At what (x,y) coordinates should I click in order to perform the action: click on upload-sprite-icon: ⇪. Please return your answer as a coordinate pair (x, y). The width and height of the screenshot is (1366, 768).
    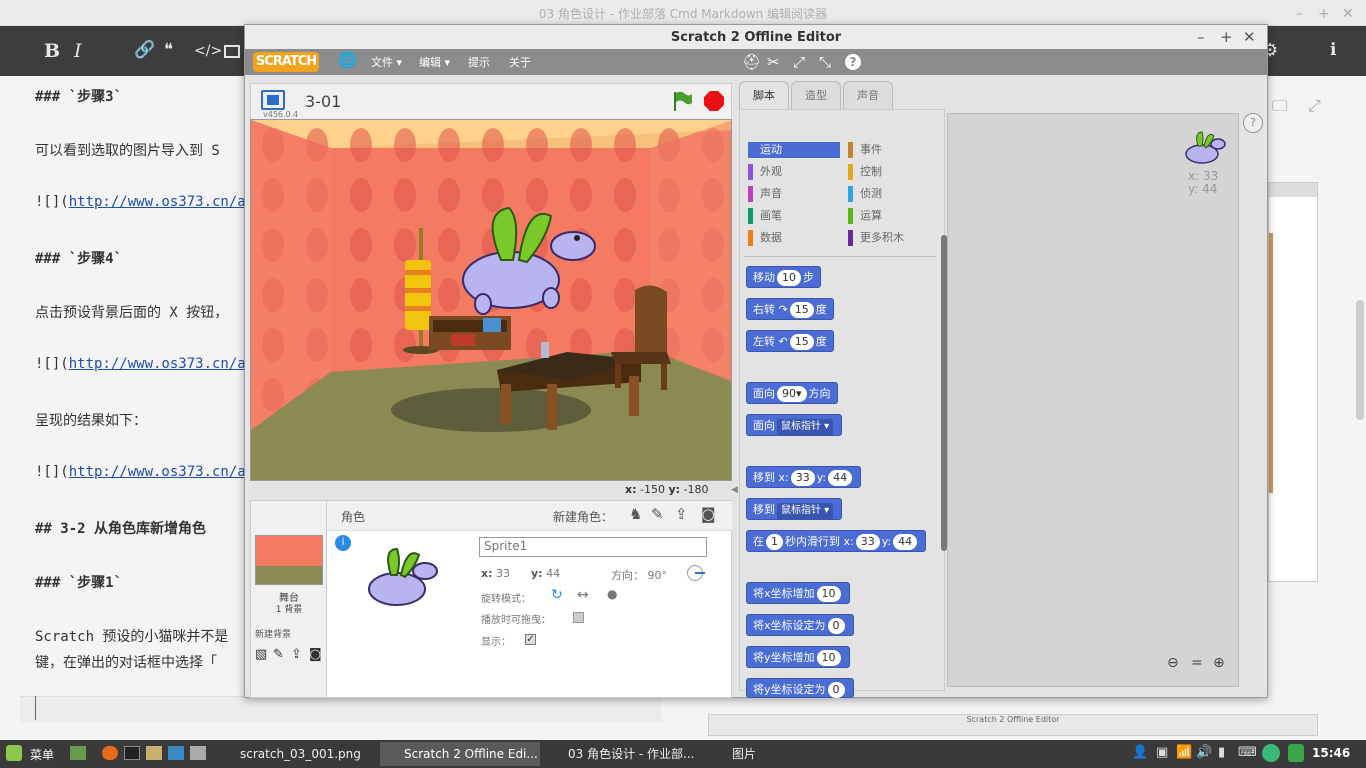
    Looking at the image, I should click on (681, 514).